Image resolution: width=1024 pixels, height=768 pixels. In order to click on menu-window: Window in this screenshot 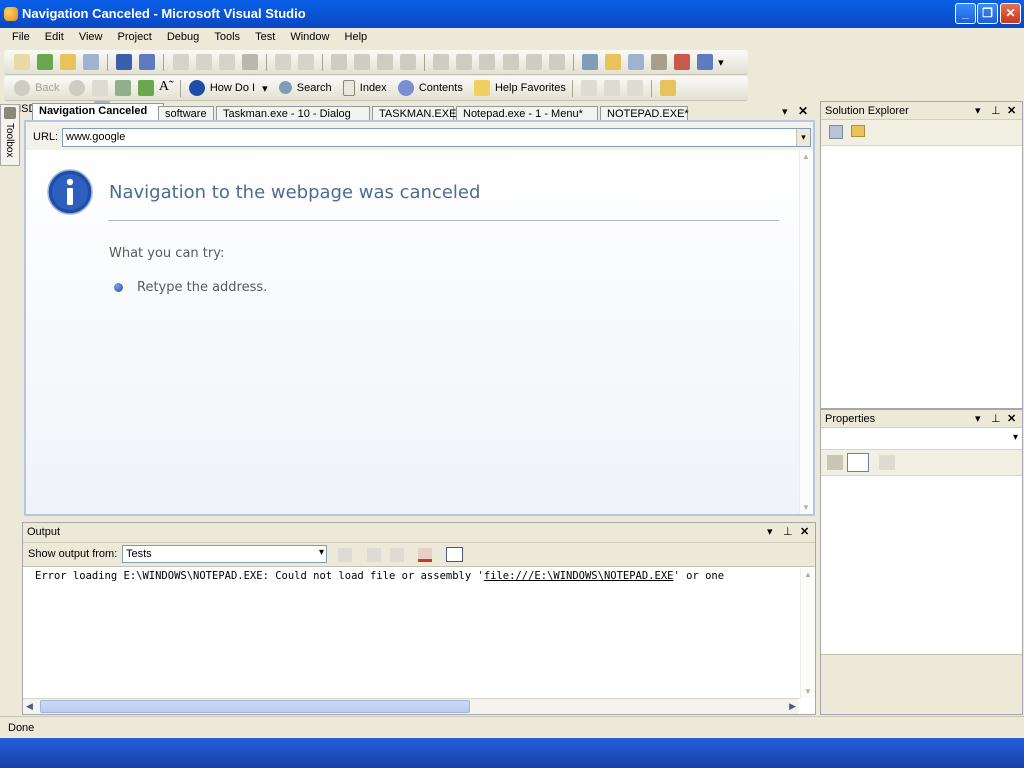, I will do `click(309, 37)`.